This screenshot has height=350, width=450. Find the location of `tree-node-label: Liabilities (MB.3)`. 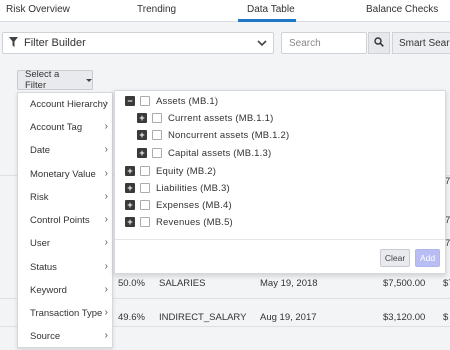

tree-node-label: Liabilities (MB.3) is located at coordinates (193, 188).